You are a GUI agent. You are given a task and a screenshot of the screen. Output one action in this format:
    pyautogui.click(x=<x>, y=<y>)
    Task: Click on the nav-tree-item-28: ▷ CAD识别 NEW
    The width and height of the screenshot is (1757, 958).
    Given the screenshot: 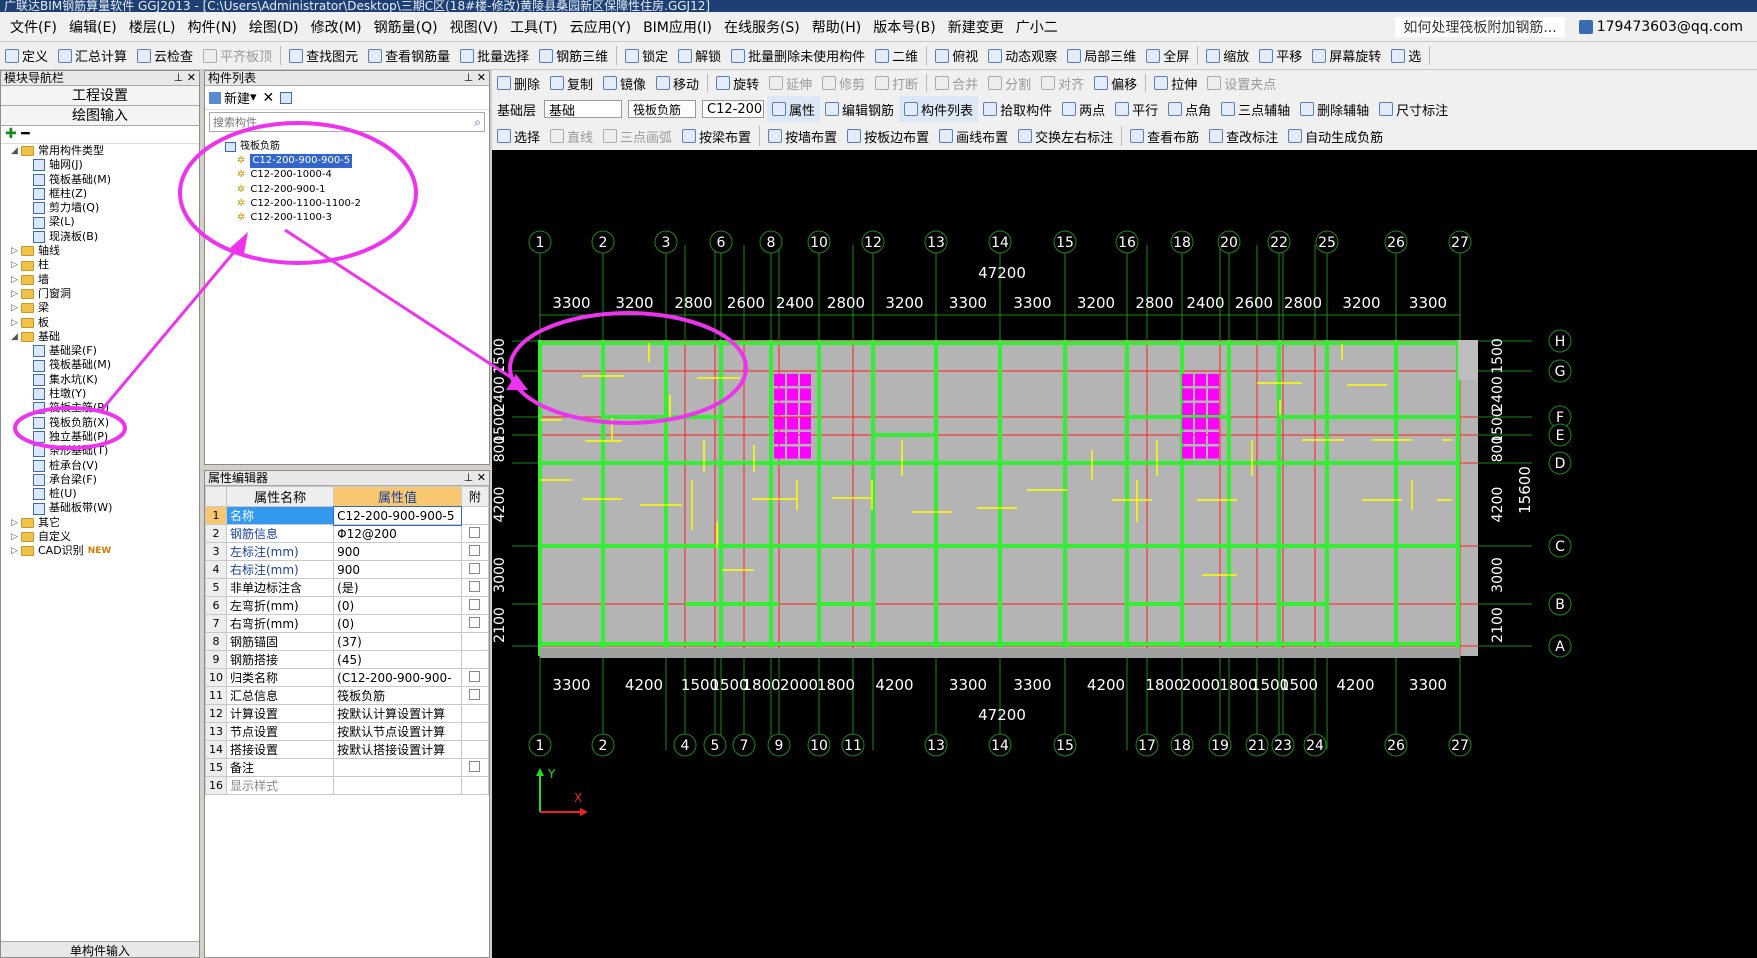 What is the action you would take?
    pyautogui.click(x=101, y=551)
    